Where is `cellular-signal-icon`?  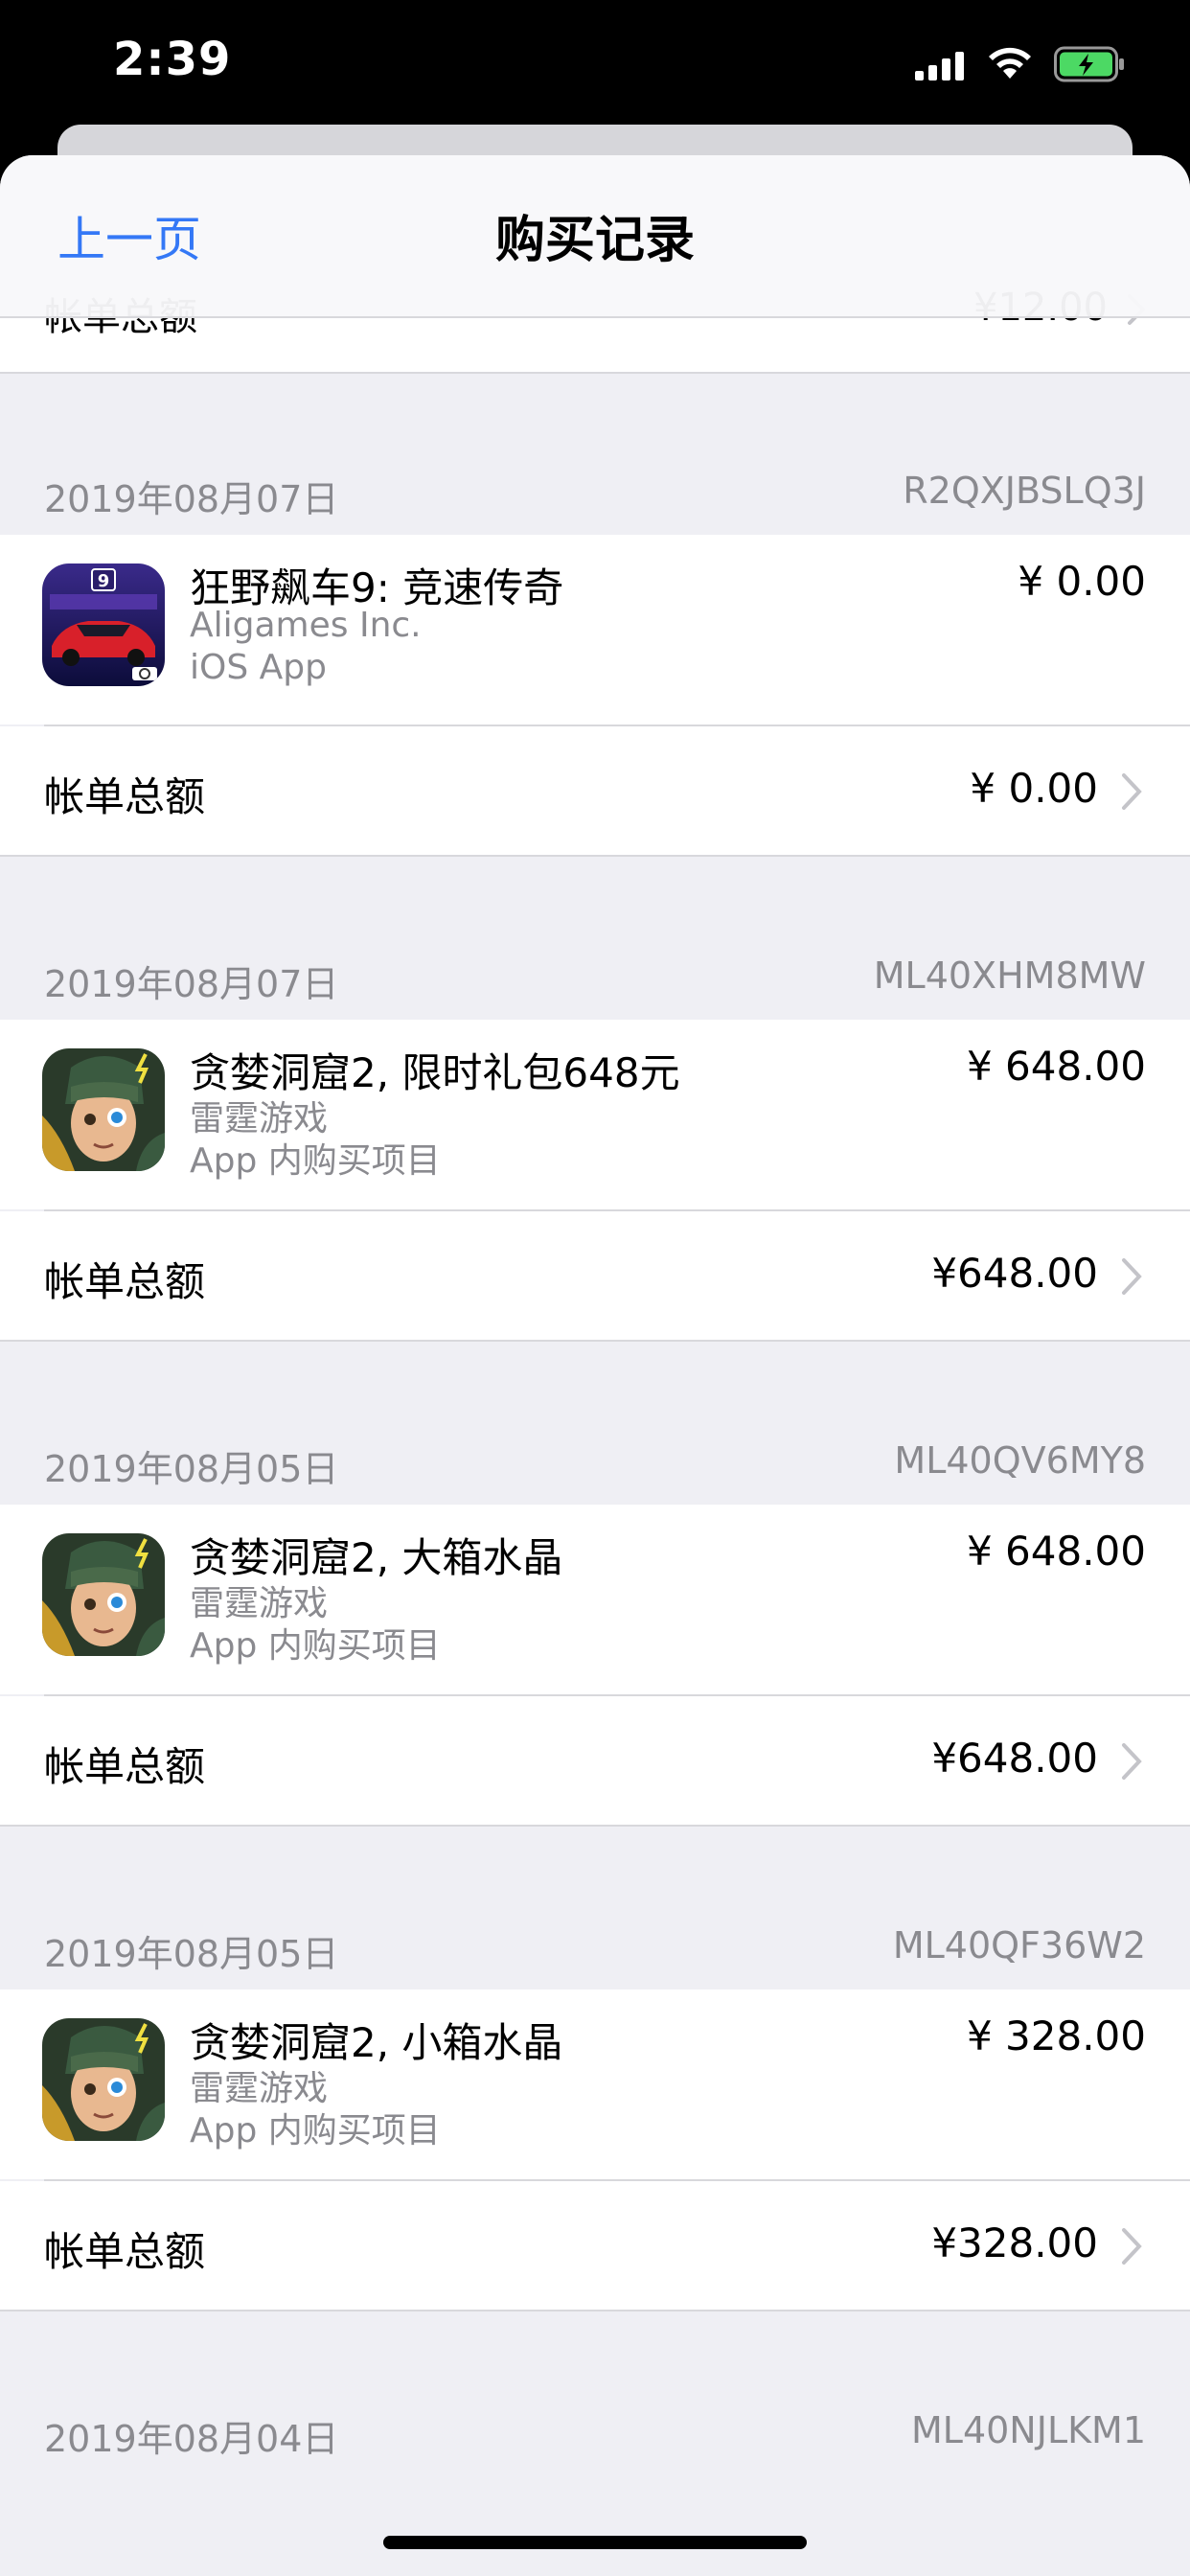
cellular-signal-icon is located at coordinates (940, 66).